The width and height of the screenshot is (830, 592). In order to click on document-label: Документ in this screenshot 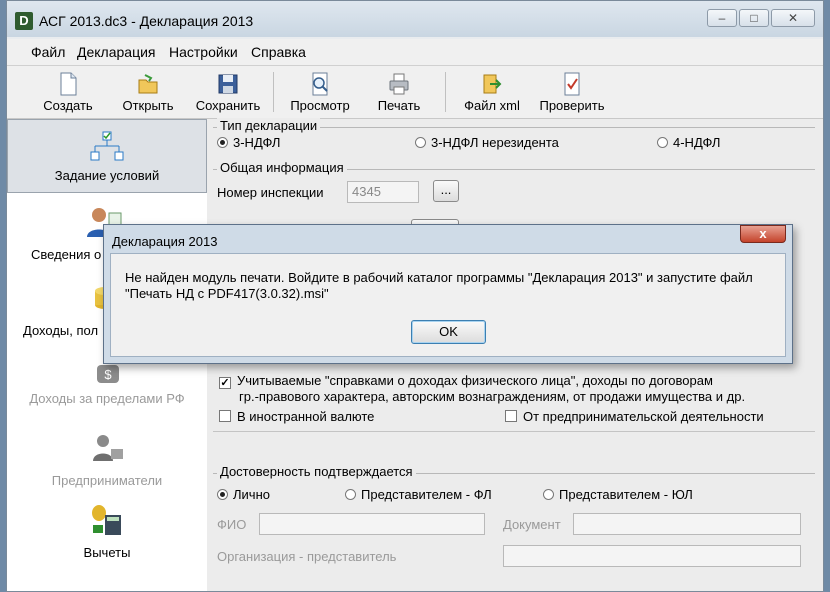, I will do `click(532, 524)`.